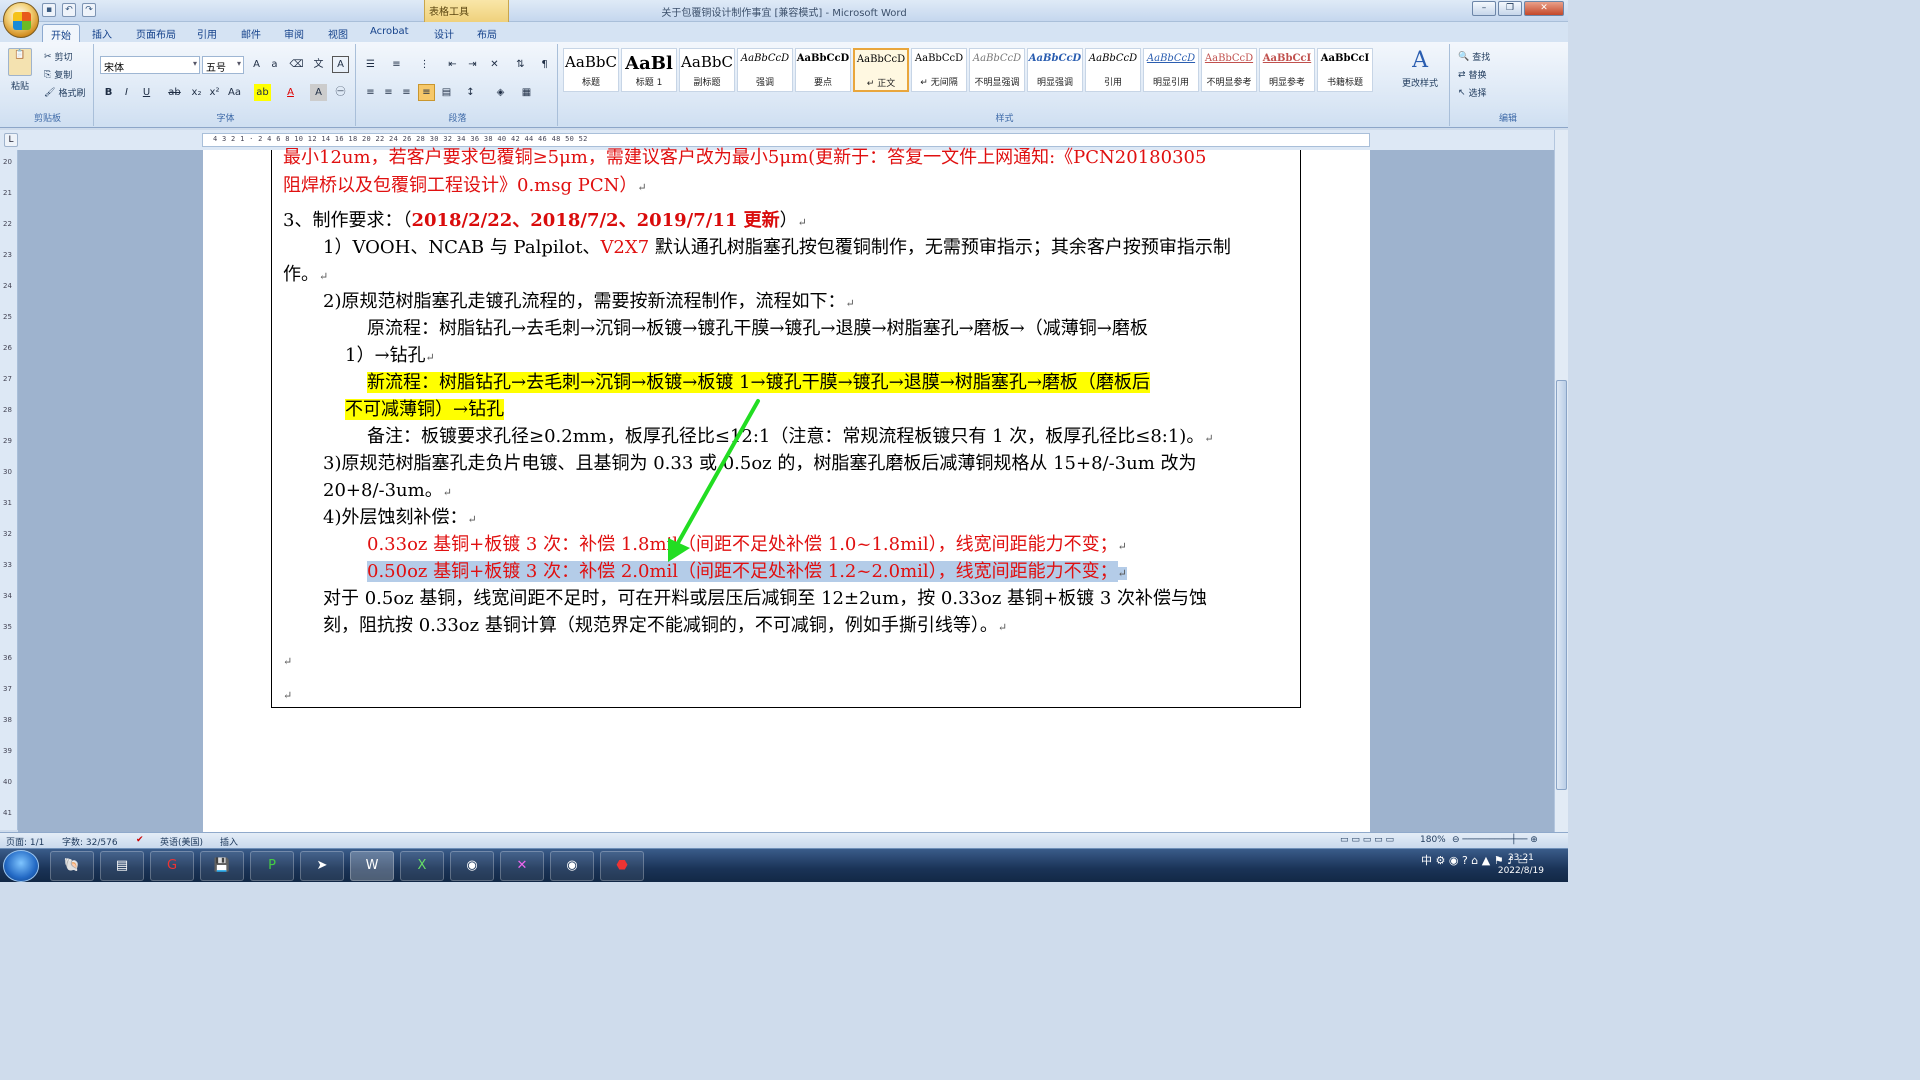 The image size is (1920, 1080). I want to click on maximize-button: ❐, so click(1510, 8).